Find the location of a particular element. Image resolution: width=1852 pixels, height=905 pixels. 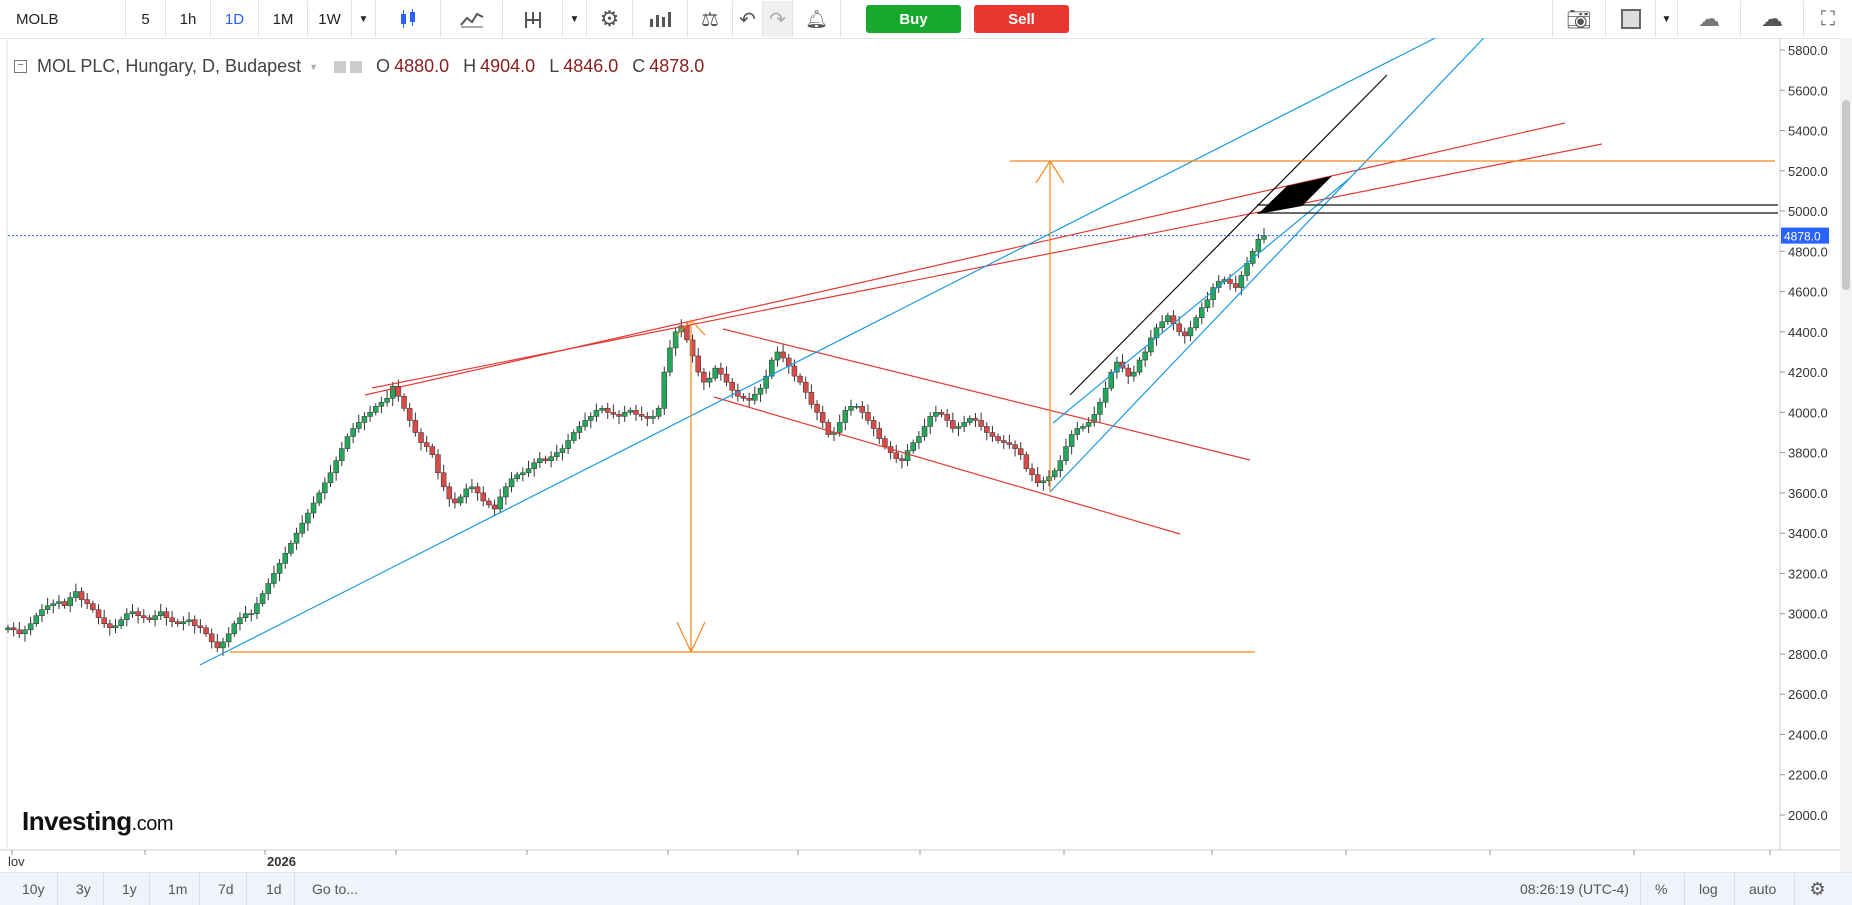

save-chart-button: ☁ is located at coordinates (1772, 19).